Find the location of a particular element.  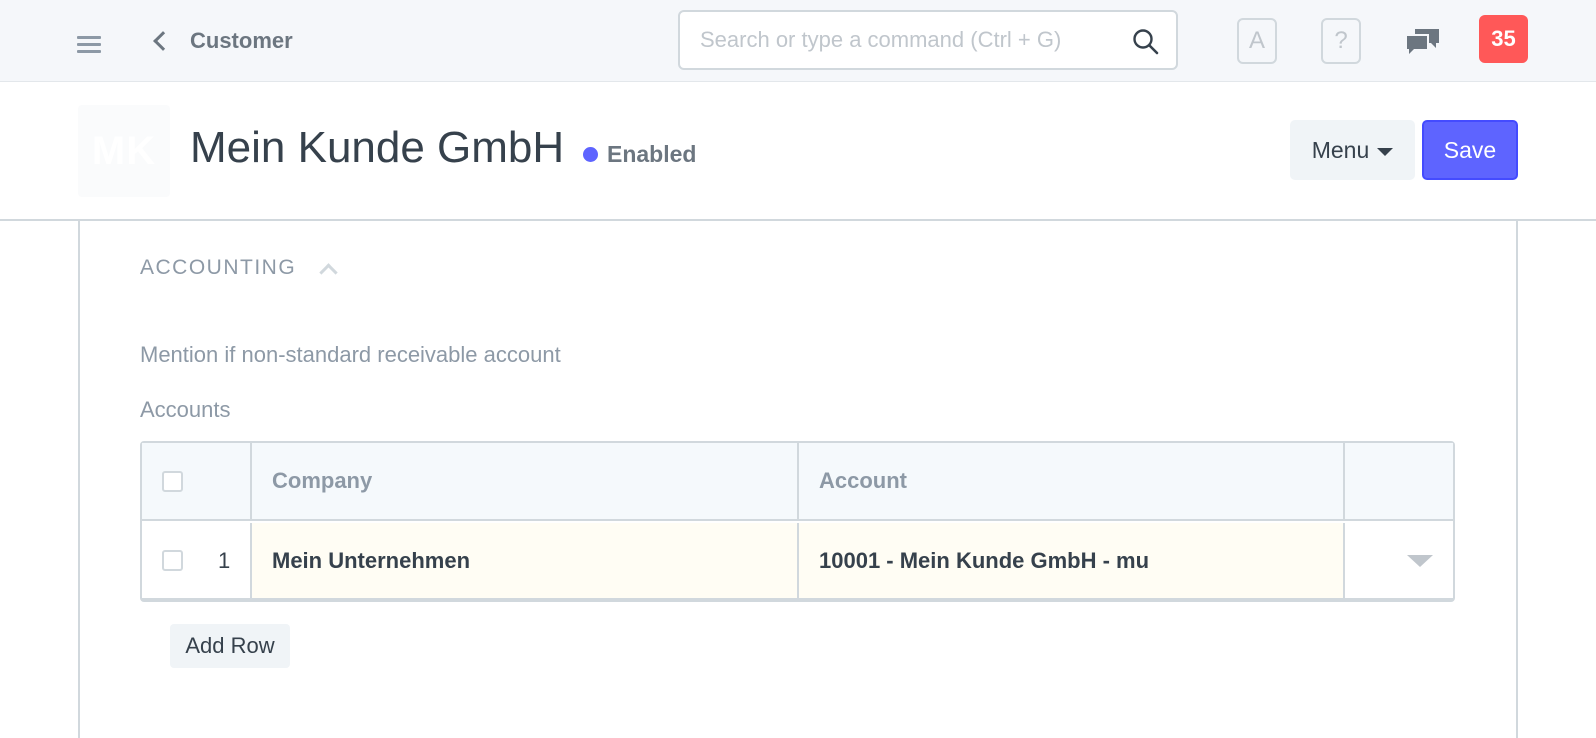

section-title: ACCOUNTING is located at coordinates (218, 267).